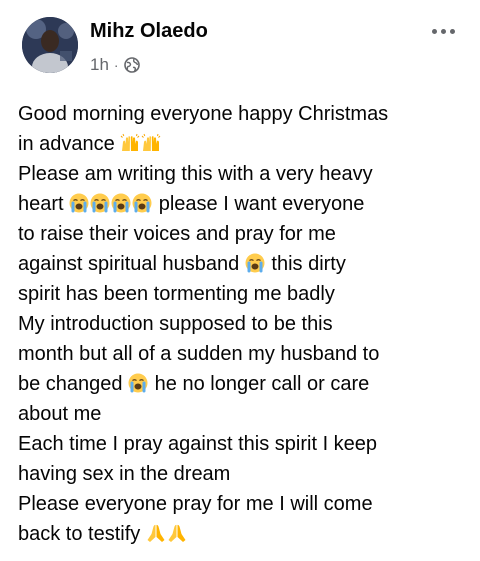 Image resolution: width=480 pixels, height=561 pixels. I want to click on post-text-segment: he no longer call or care, so click(259, 384).